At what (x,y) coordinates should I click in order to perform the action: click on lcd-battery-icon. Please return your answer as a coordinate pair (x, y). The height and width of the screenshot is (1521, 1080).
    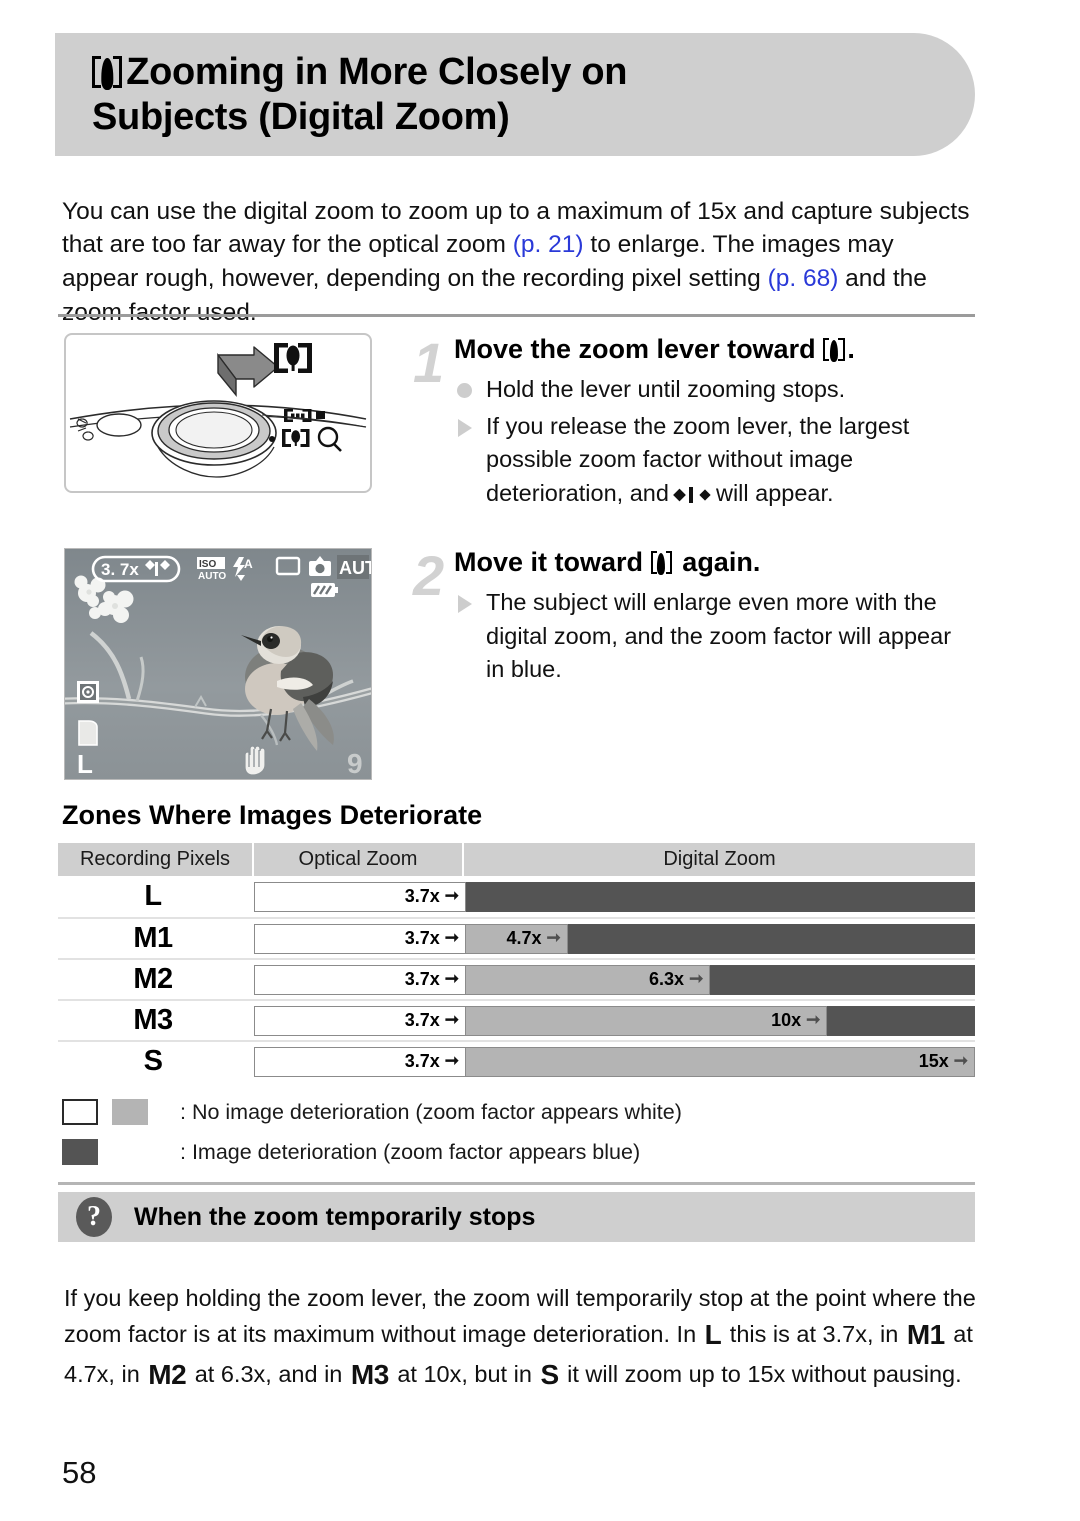
    Looking at the image, I should click on (324, 590).